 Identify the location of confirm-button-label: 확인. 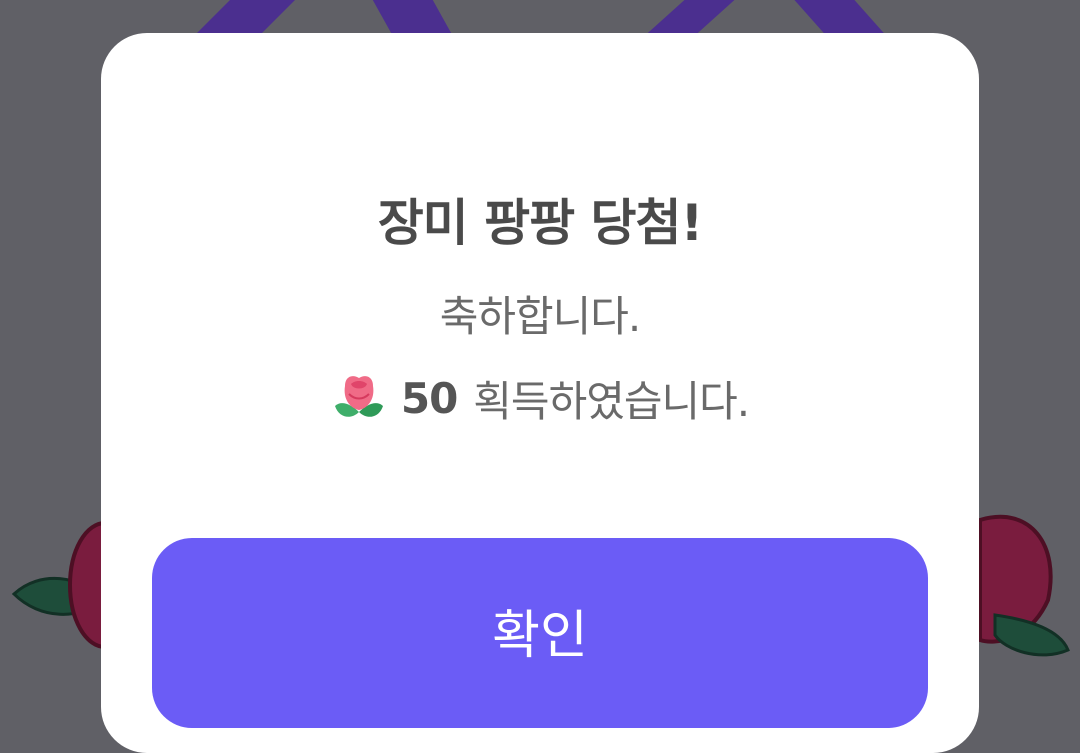
(540, 636).